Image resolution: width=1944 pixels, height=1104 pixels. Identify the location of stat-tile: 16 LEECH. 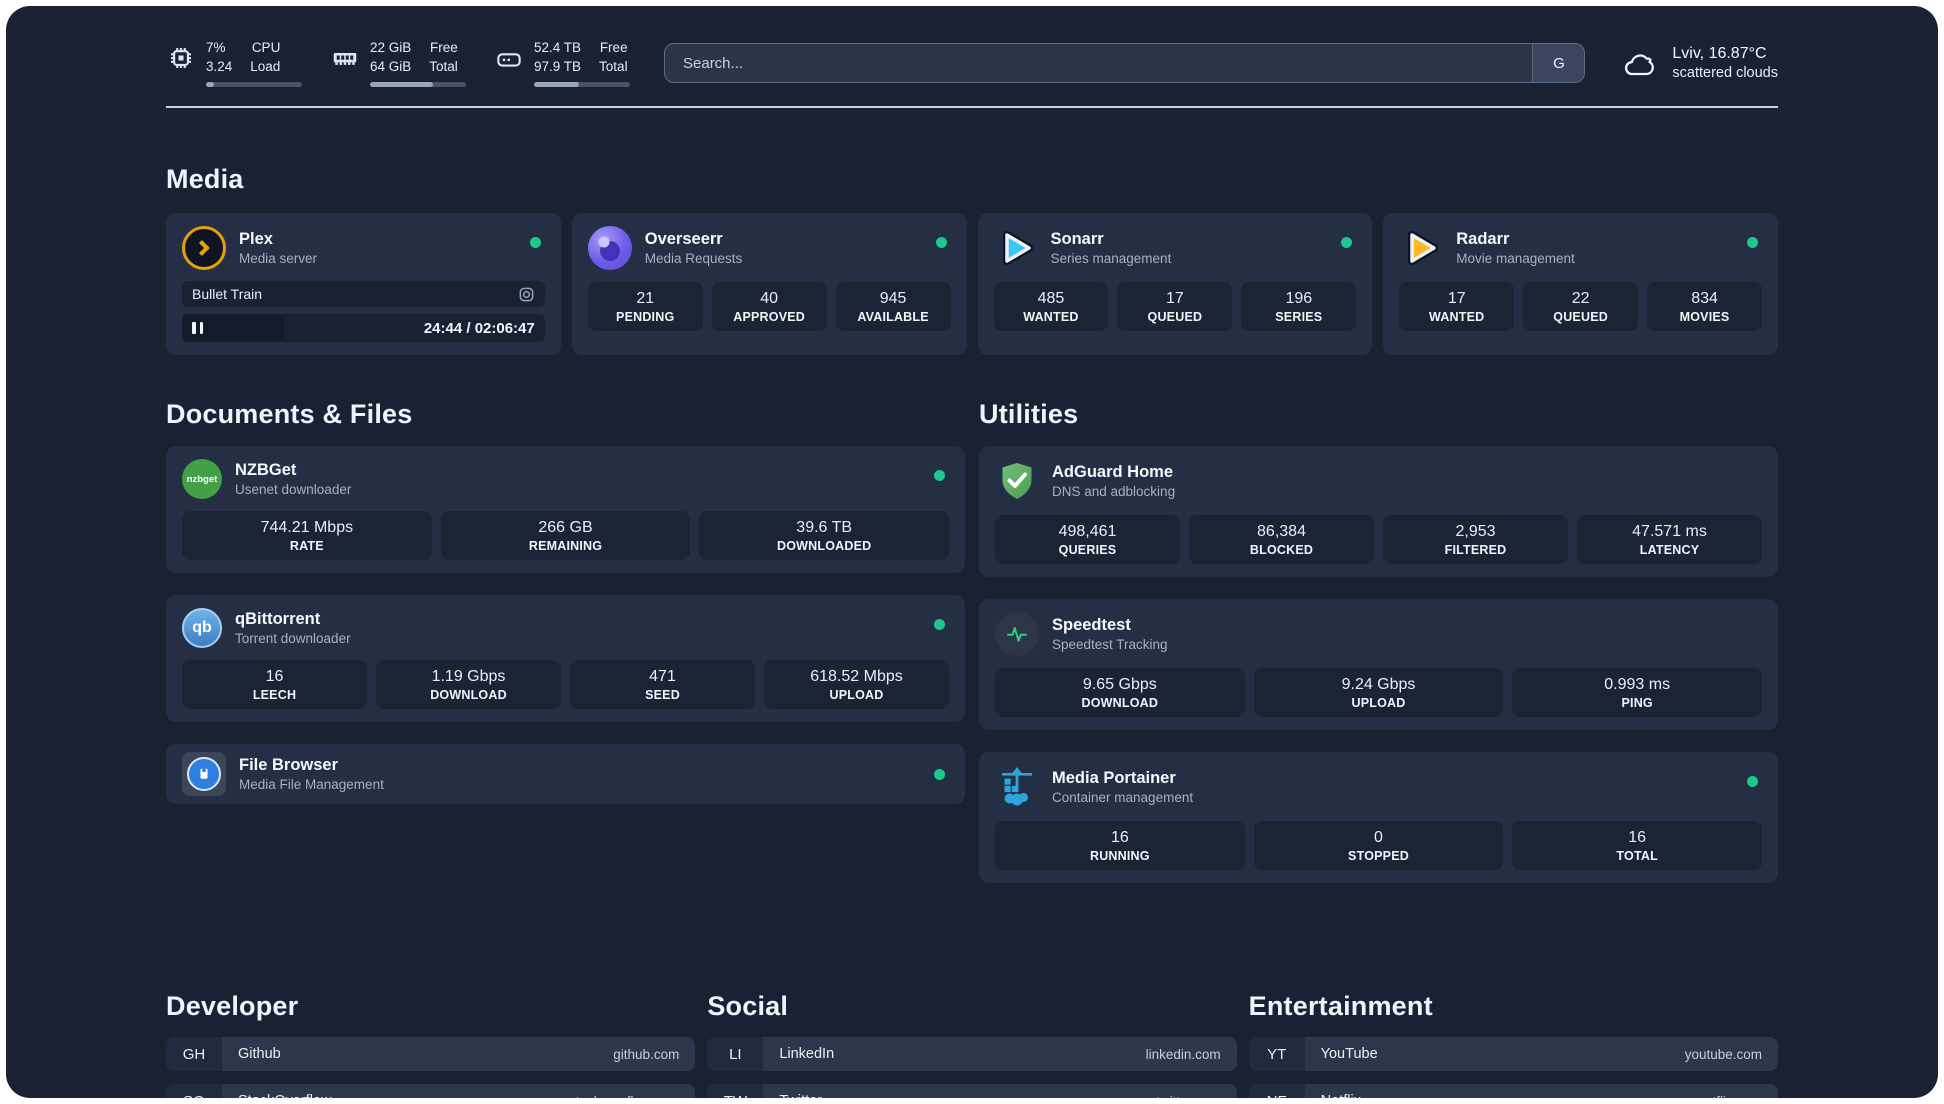
(274, 684).